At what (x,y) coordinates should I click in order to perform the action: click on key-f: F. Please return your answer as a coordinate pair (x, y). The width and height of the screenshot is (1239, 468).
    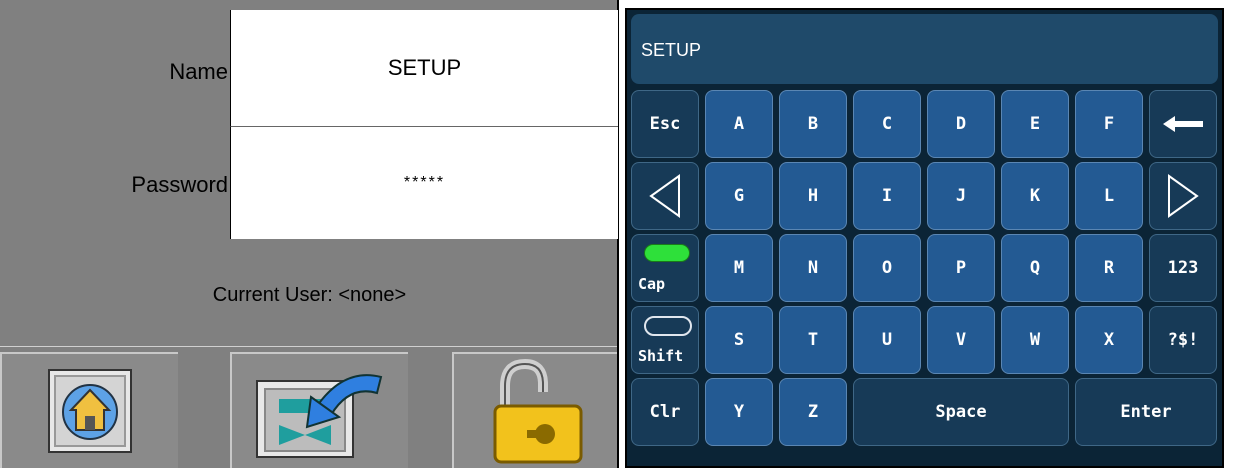
    Looking at the image, I should click on (1109, 124).